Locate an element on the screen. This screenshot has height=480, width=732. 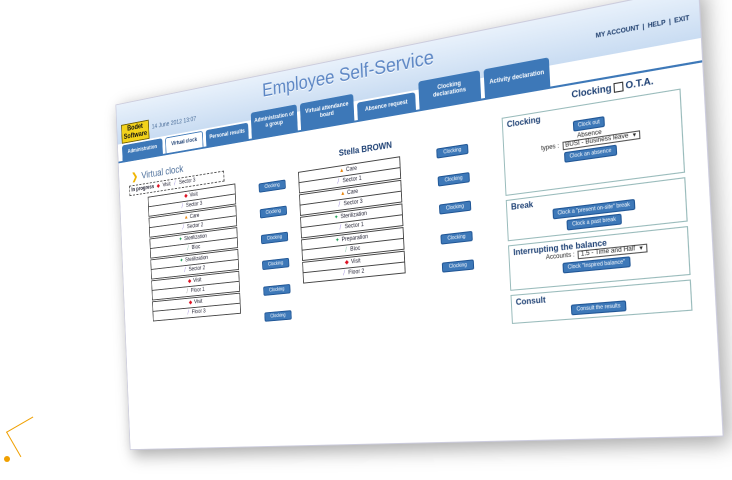
row-label: Floor 2 is located at coordinates (356, 272).